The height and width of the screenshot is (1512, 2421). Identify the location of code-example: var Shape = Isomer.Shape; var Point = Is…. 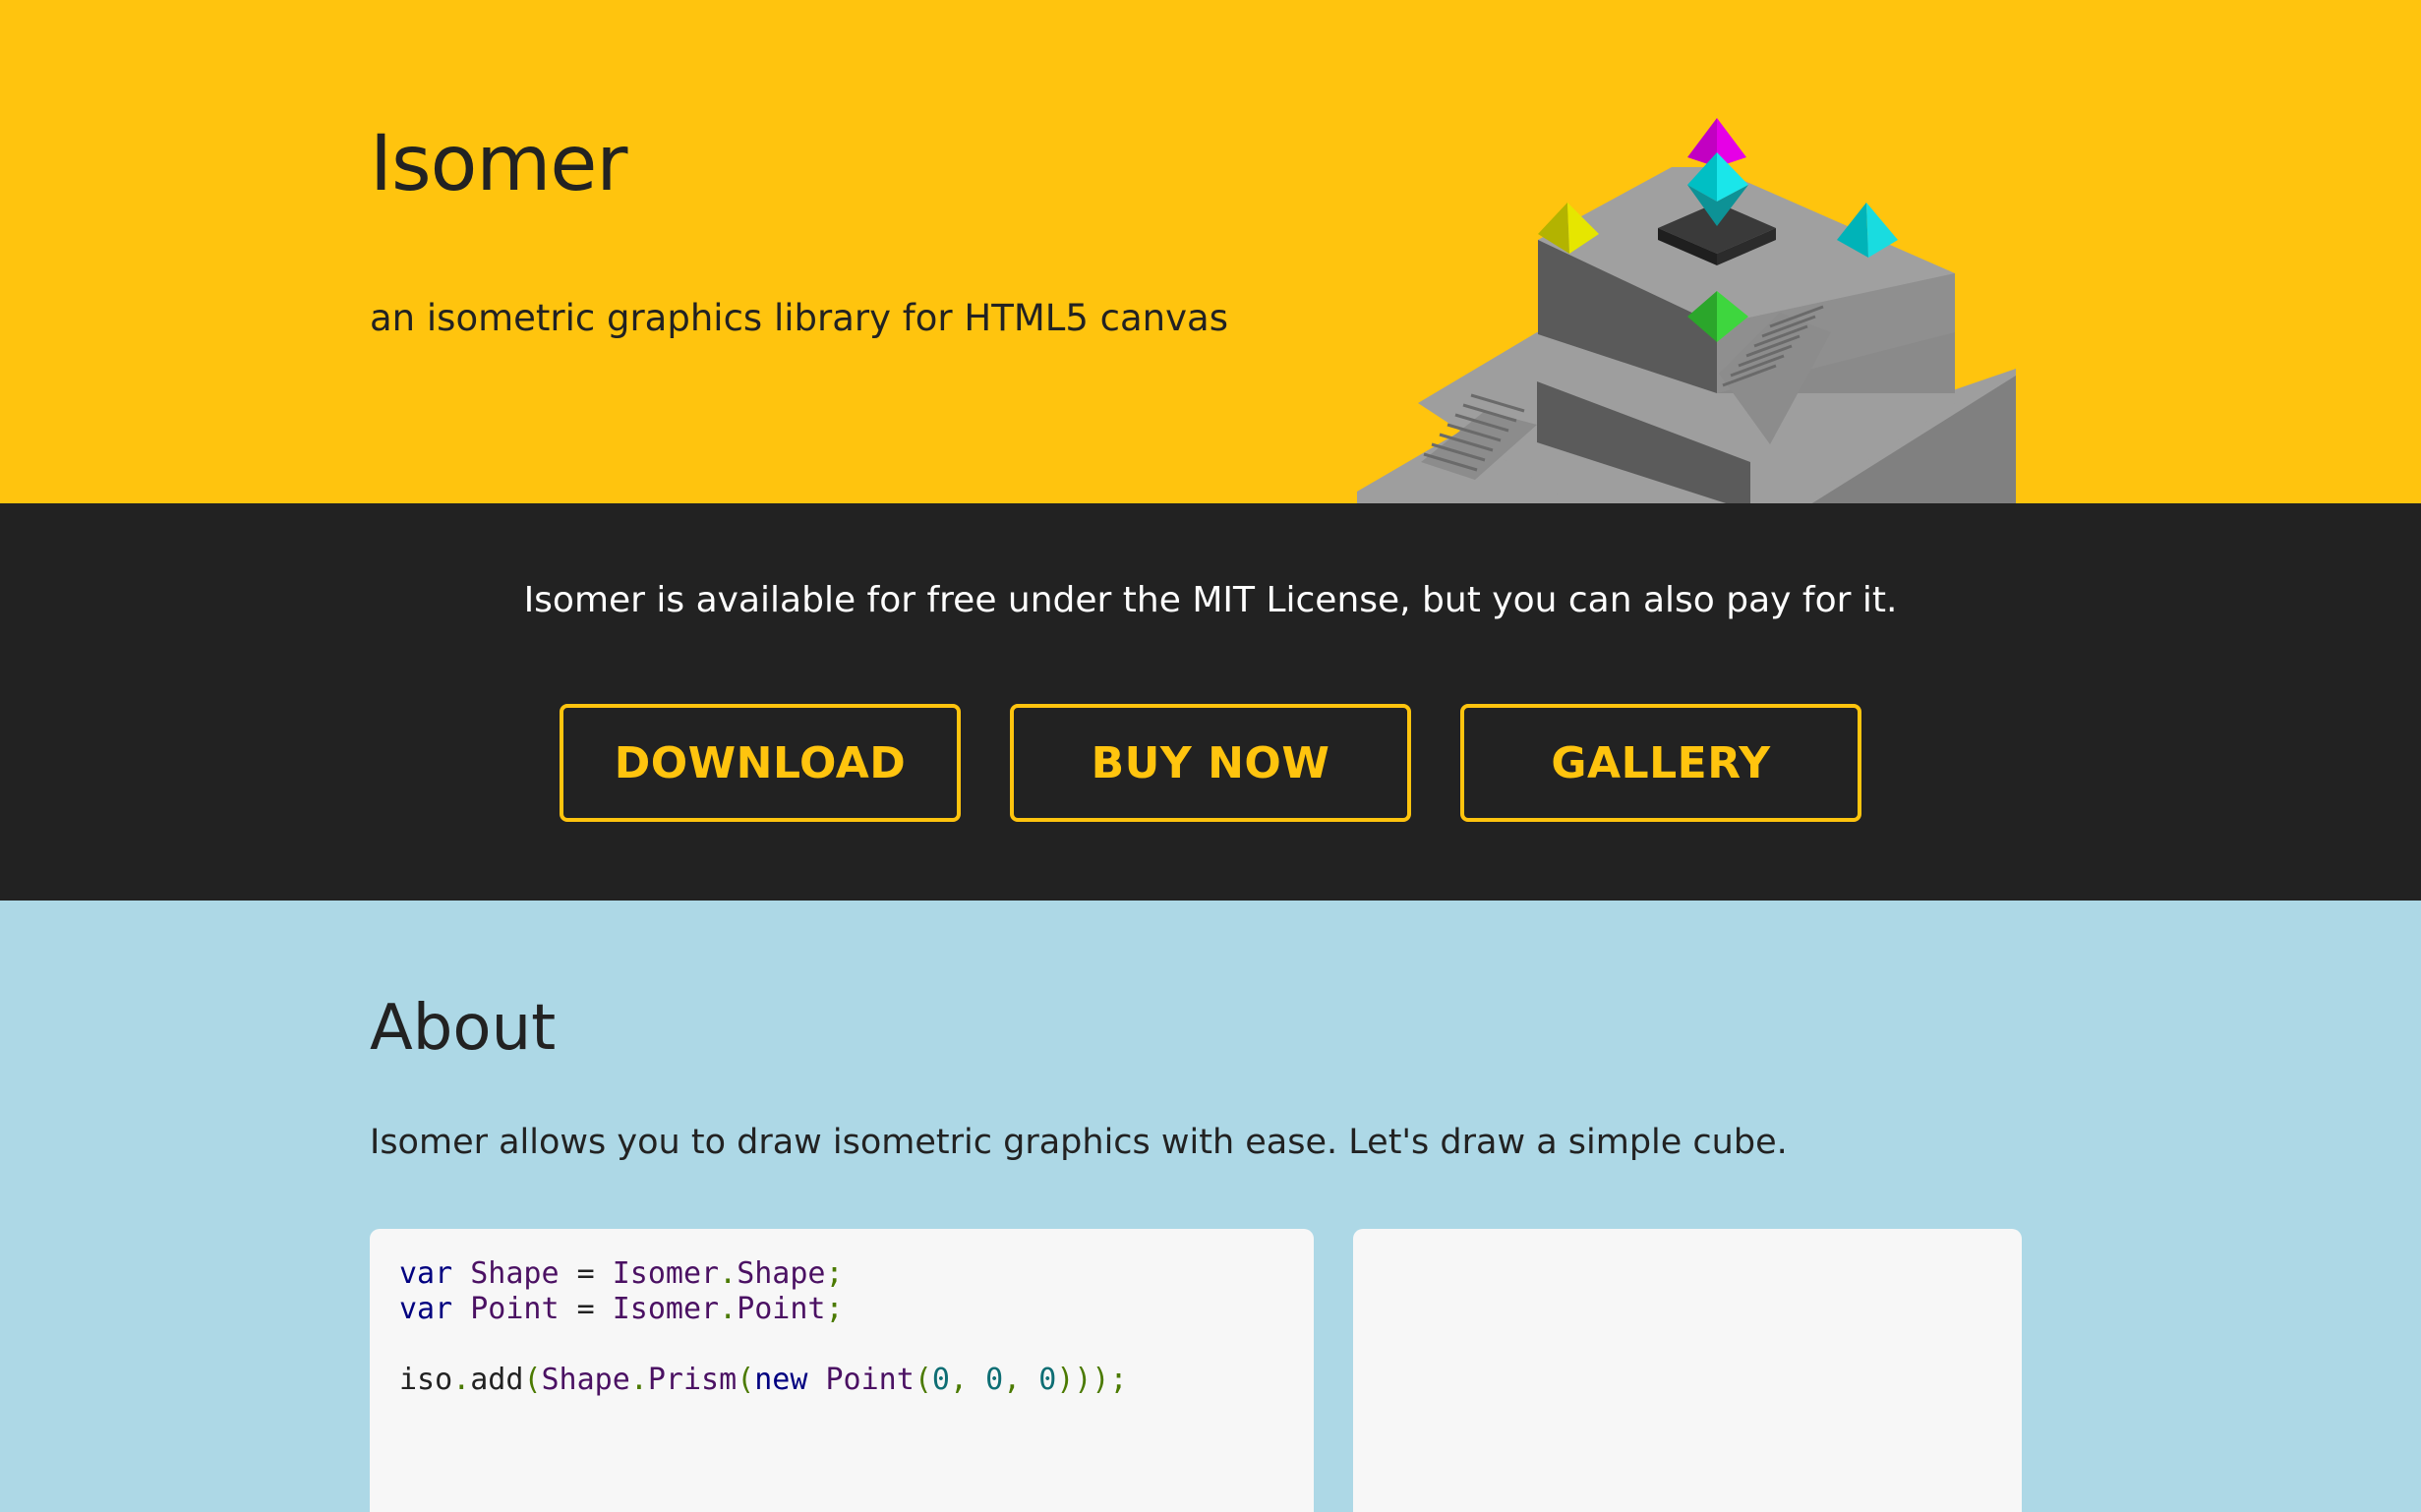
(842, 1370).